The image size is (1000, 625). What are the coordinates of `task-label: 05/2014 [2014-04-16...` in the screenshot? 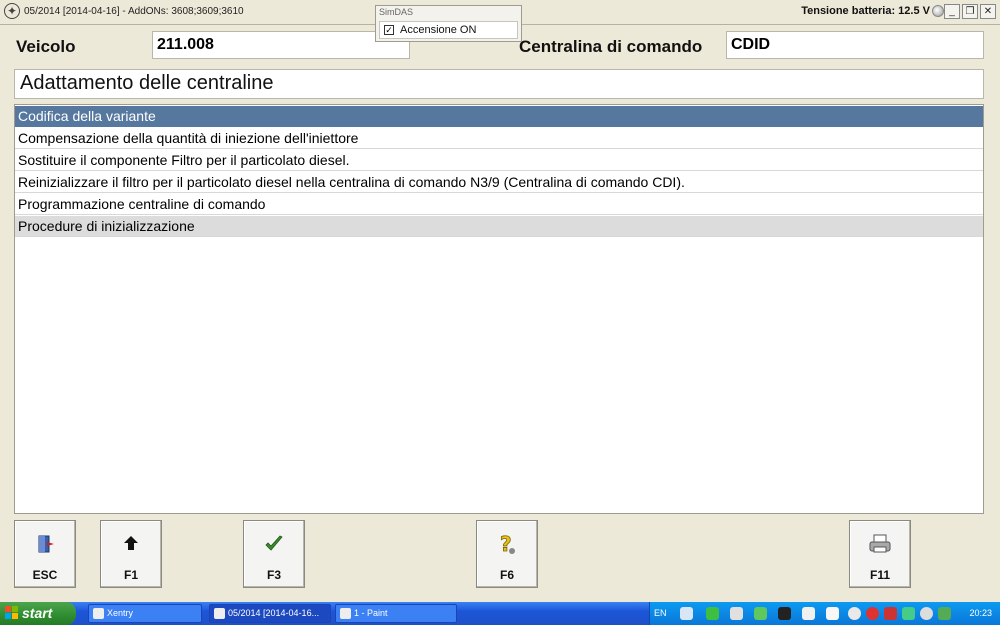 It's located at (274, 613).